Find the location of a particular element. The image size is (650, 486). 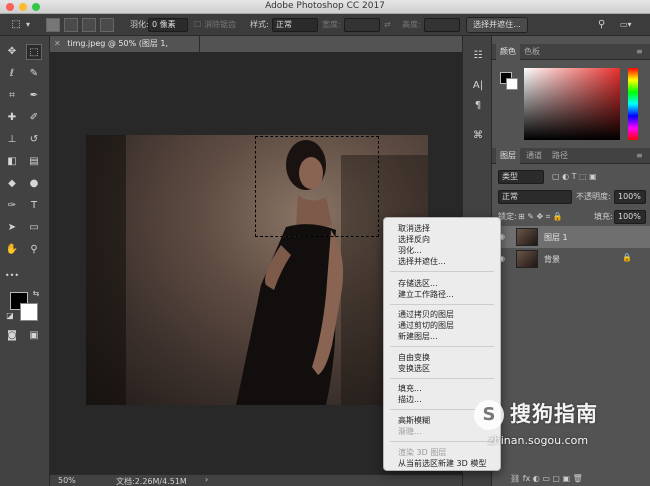

menu-item-deselect: 取消选择 is located at coordinates (414, 228).